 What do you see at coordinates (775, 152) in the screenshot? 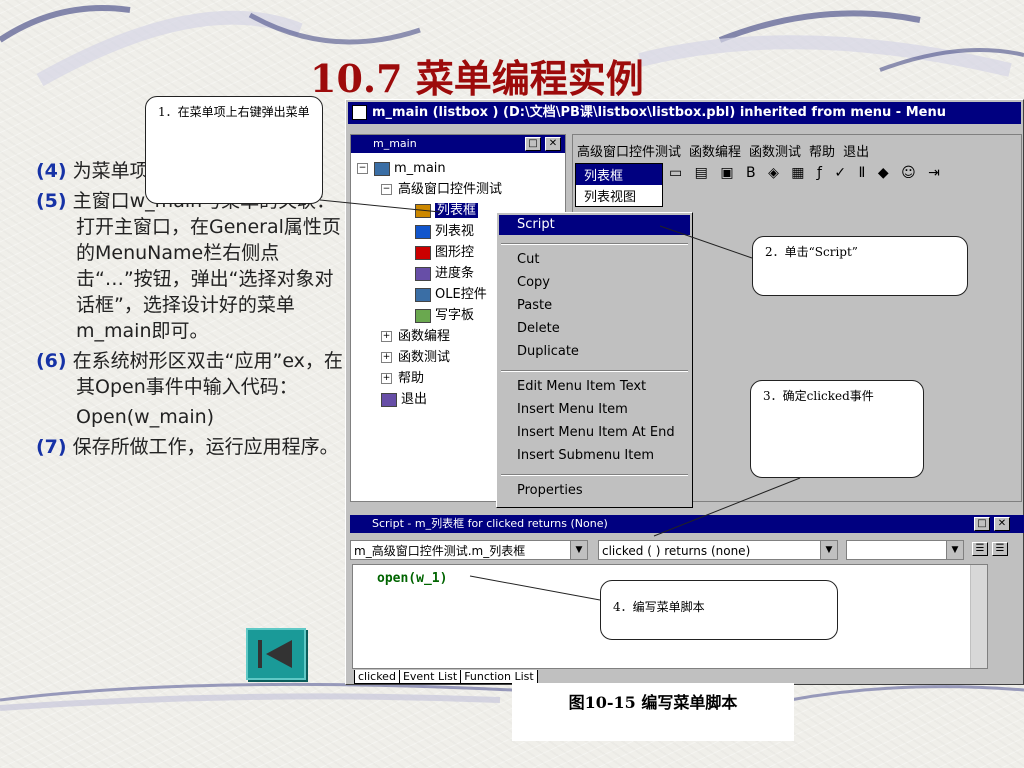
I see `preview-menu-item: 函数测试` at bounding box center [775, 152].